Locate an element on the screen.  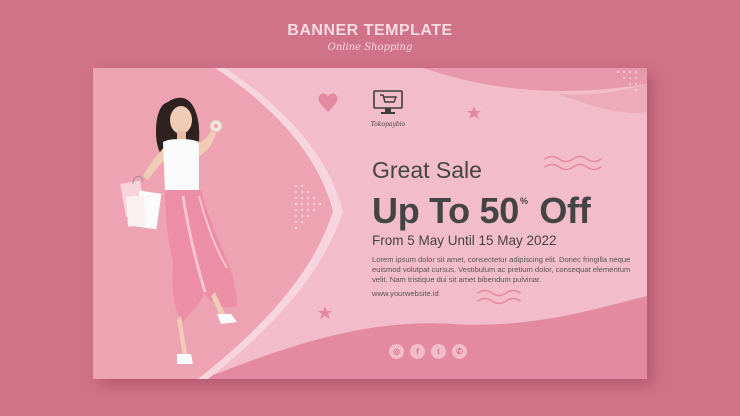
header-title: BANNER TEMPLATE is located at coordinates (370, 30).